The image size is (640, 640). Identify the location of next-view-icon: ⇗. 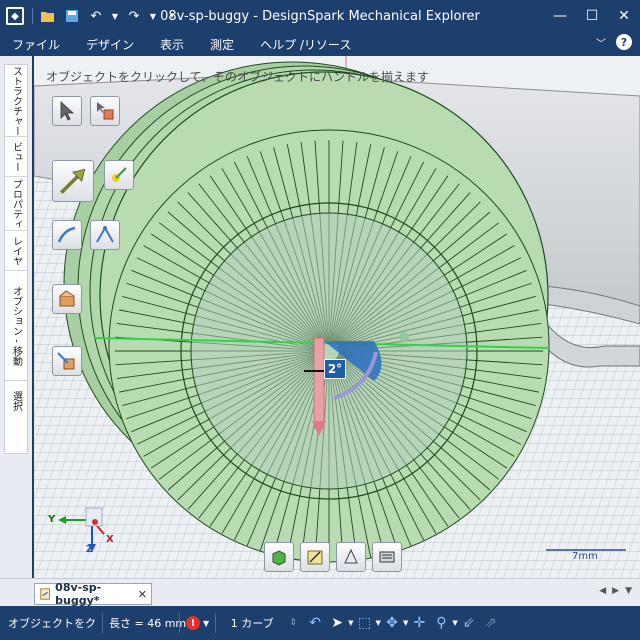
(491, 623).